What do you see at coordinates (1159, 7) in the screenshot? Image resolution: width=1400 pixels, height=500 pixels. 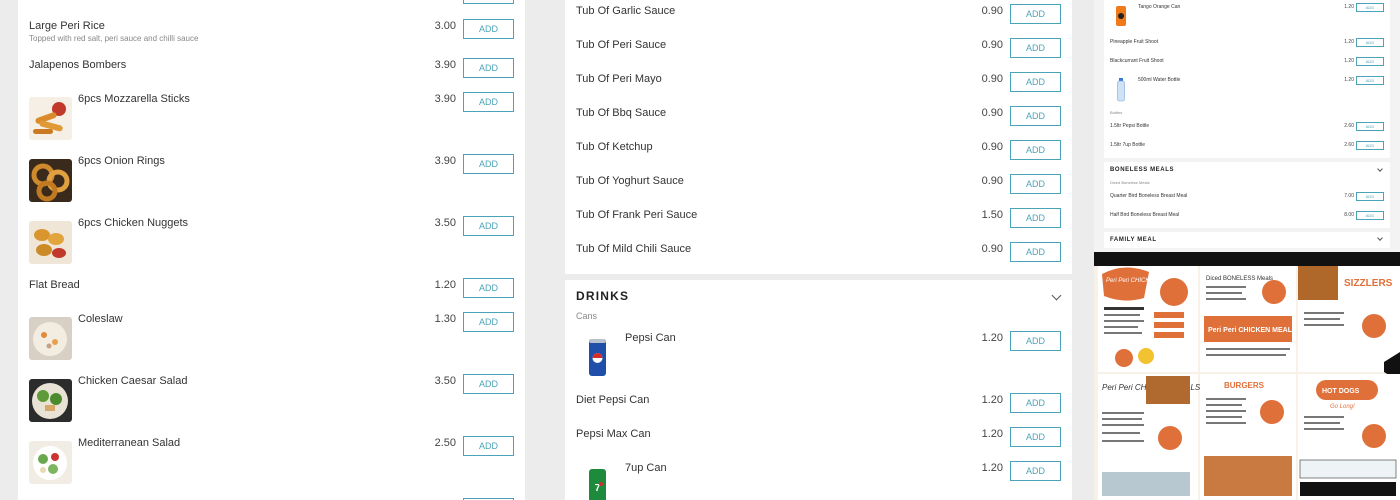 I see `mini-item-name: Tango Orange Can` at bounding box center [1159, 7].